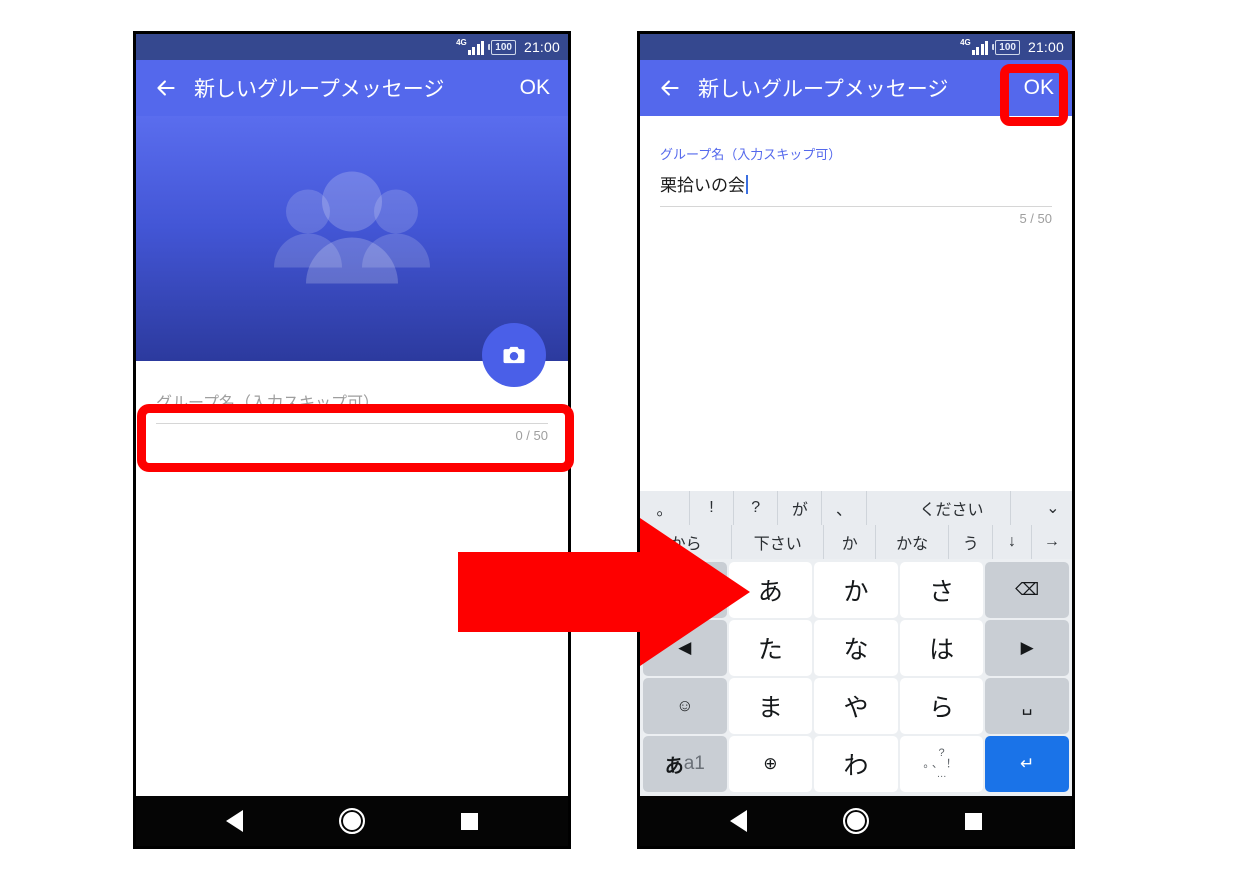 The height and width of the screenshot is (885, 1251). What do you see at coordinates (1012, 542) in the screenshot?
I see `suggestion-item: ↓` at bounding box center [1012, 542].